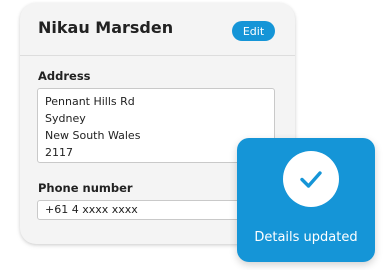  Describe the element at coordinates (64, 76) in the screenshot. I see `address-label: Address` at that location.